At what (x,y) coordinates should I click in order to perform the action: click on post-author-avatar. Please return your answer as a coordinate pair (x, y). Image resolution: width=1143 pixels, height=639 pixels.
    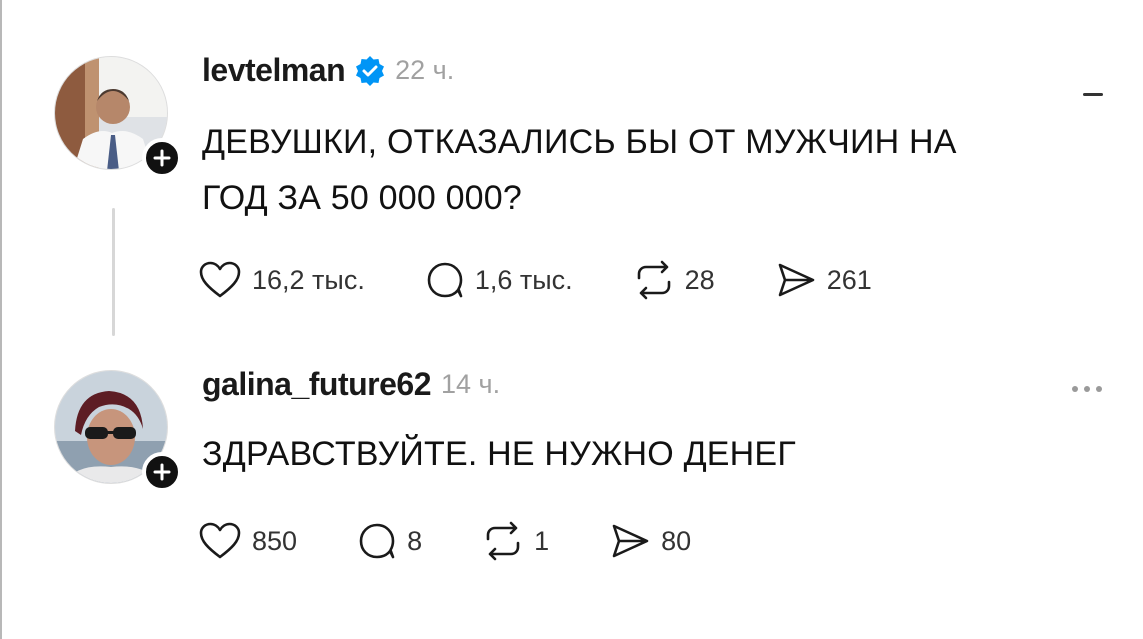
    Looking at the image, I should click on (118, 117).